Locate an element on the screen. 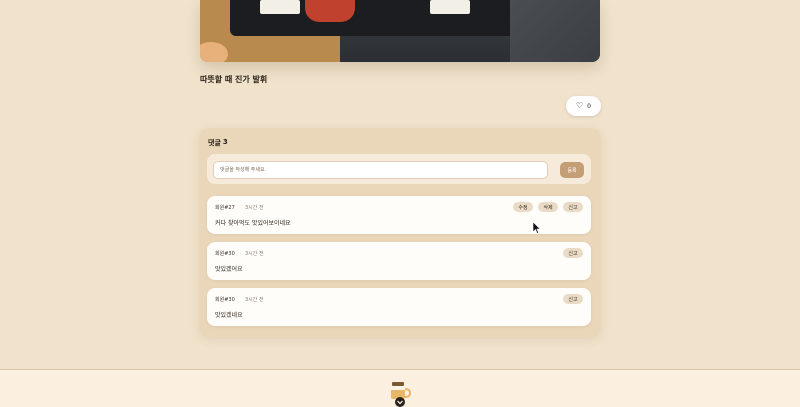 This screenshot has width=800, height=407. heart-icon: ♡ is located at coordinates (580, 105).